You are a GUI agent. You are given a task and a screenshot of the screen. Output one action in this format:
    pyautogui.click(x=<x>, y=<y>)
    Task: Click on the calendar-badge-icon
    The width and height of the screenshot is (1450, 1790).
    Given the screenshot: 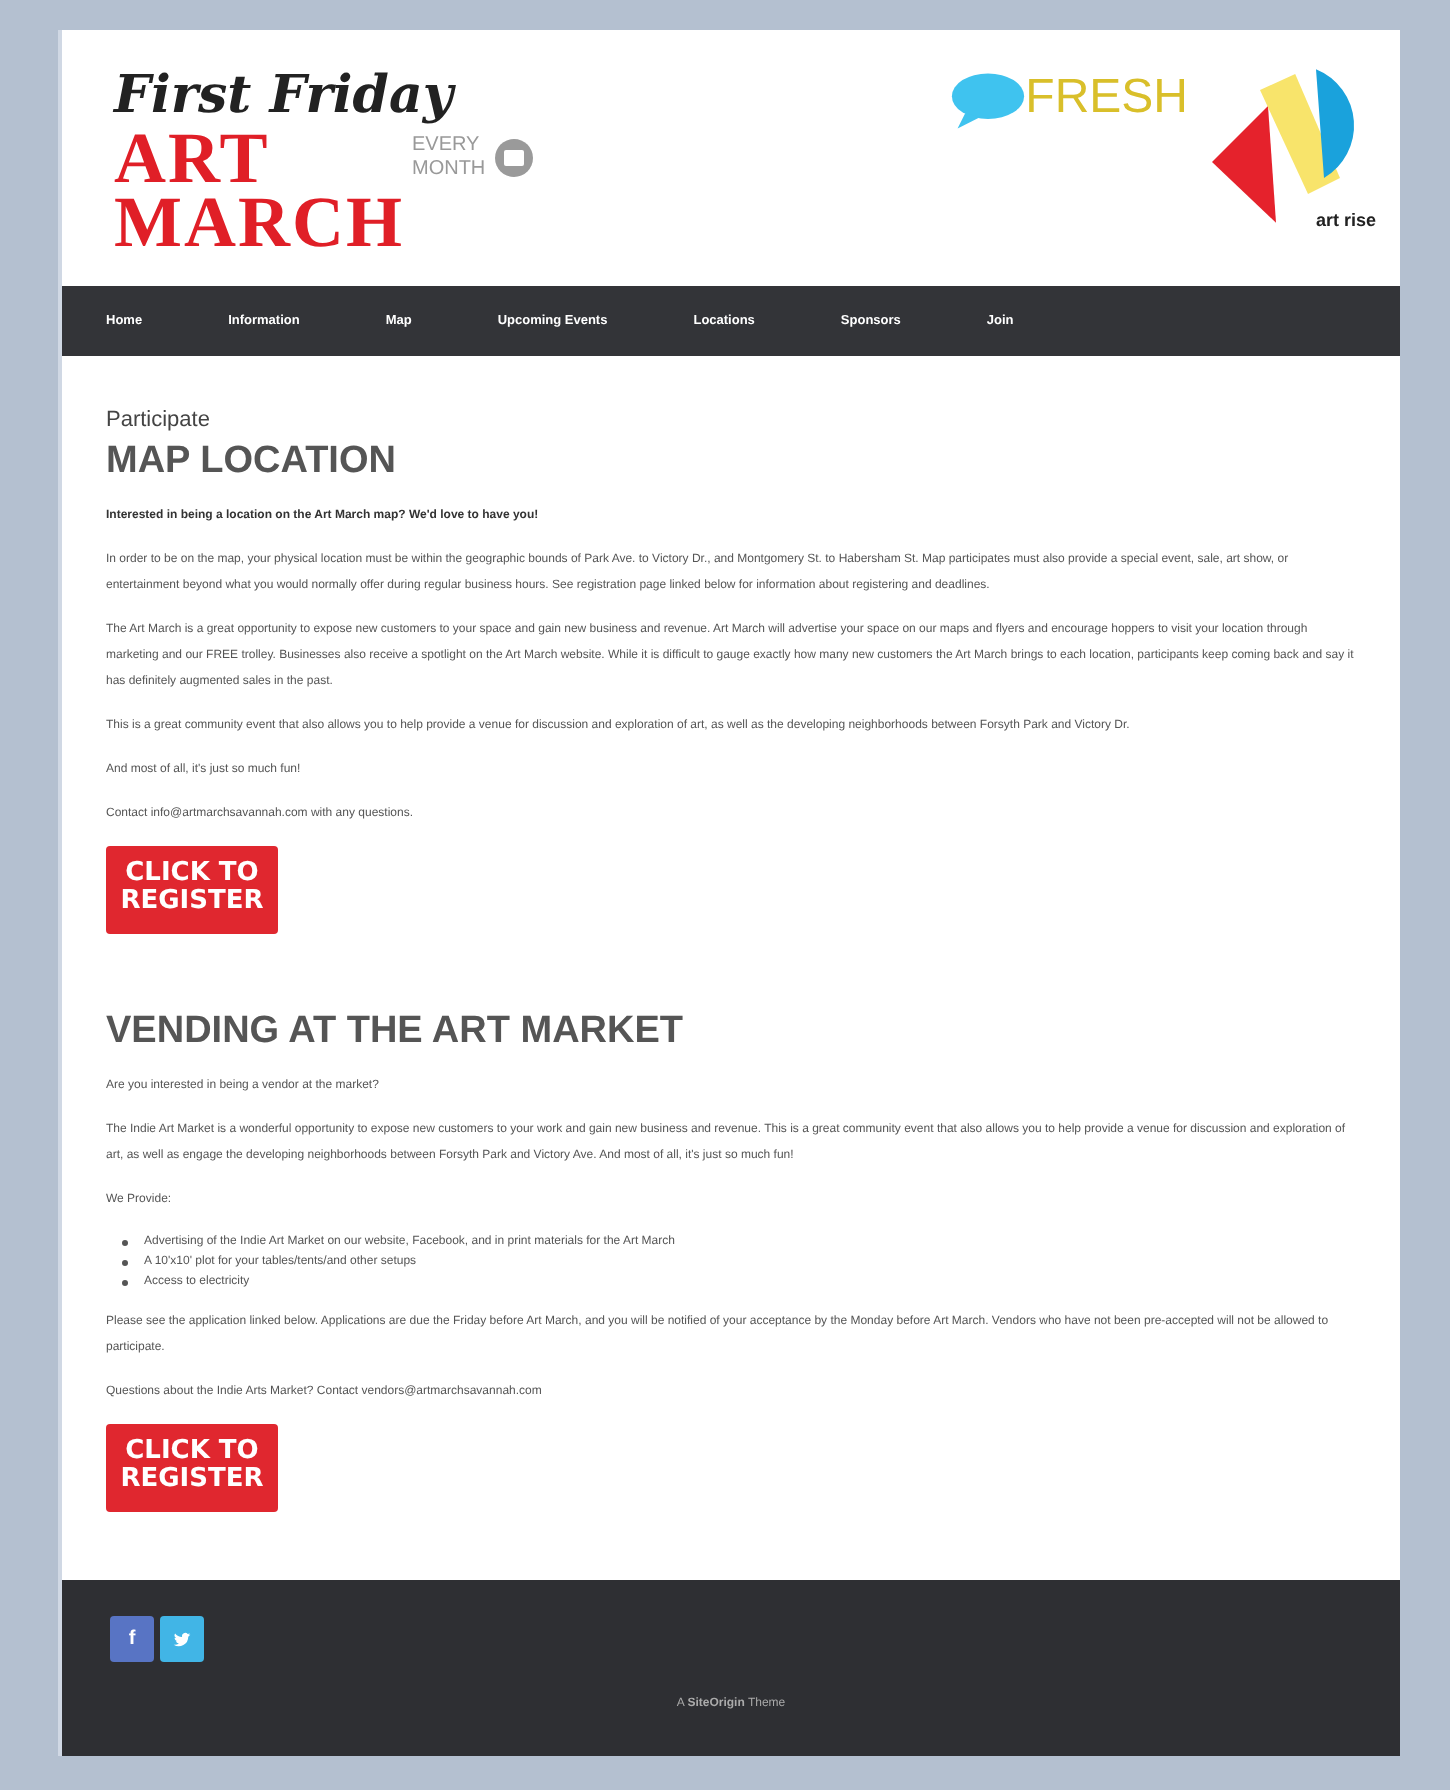 What is the action you would take?
    pyautogui.click(x=513, y=158)
    